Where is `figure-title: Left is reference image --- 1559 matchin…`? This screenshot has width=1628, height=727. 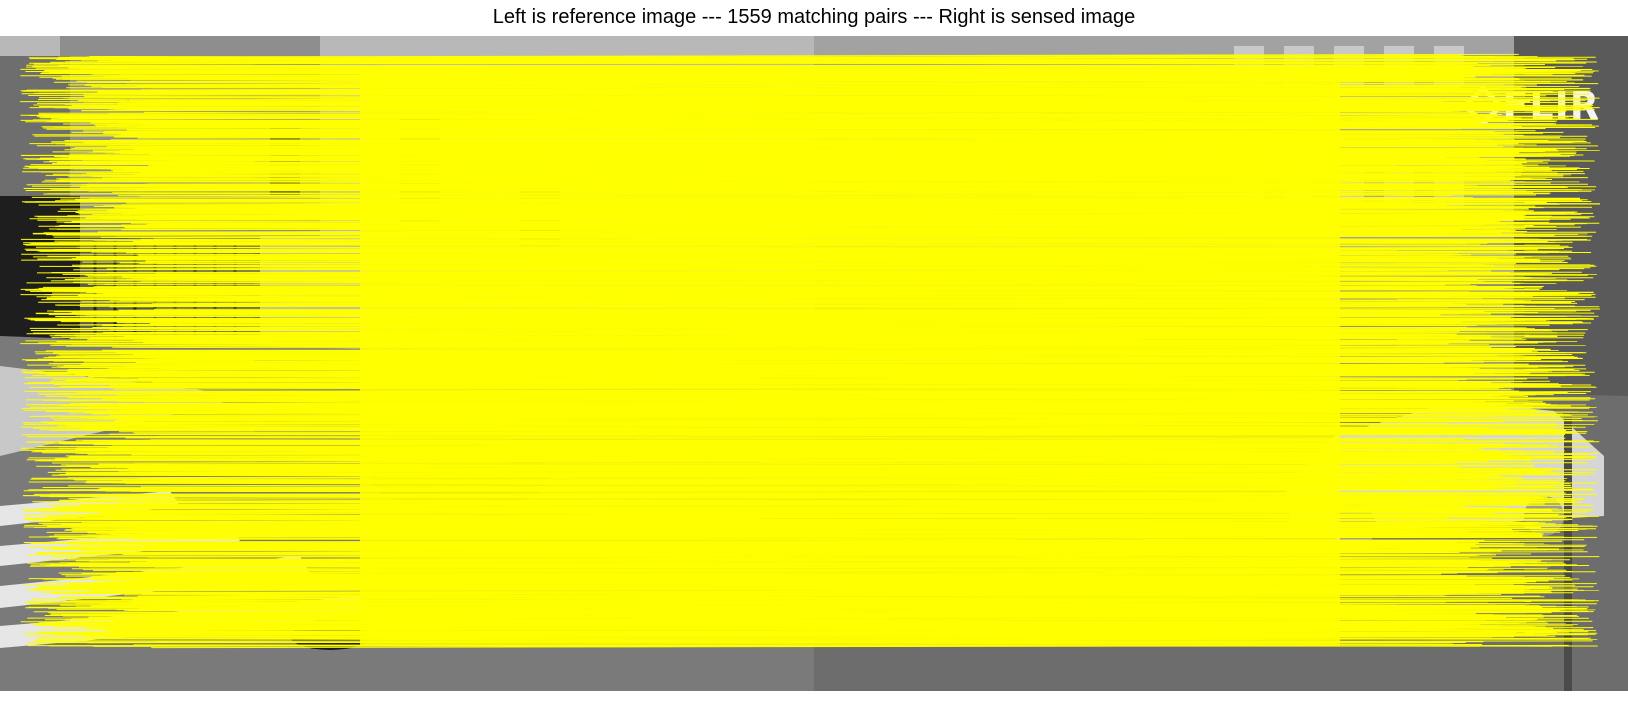 figure-title: Left is reference image --- 1559 matchin… is located at coordinates (814, 17).